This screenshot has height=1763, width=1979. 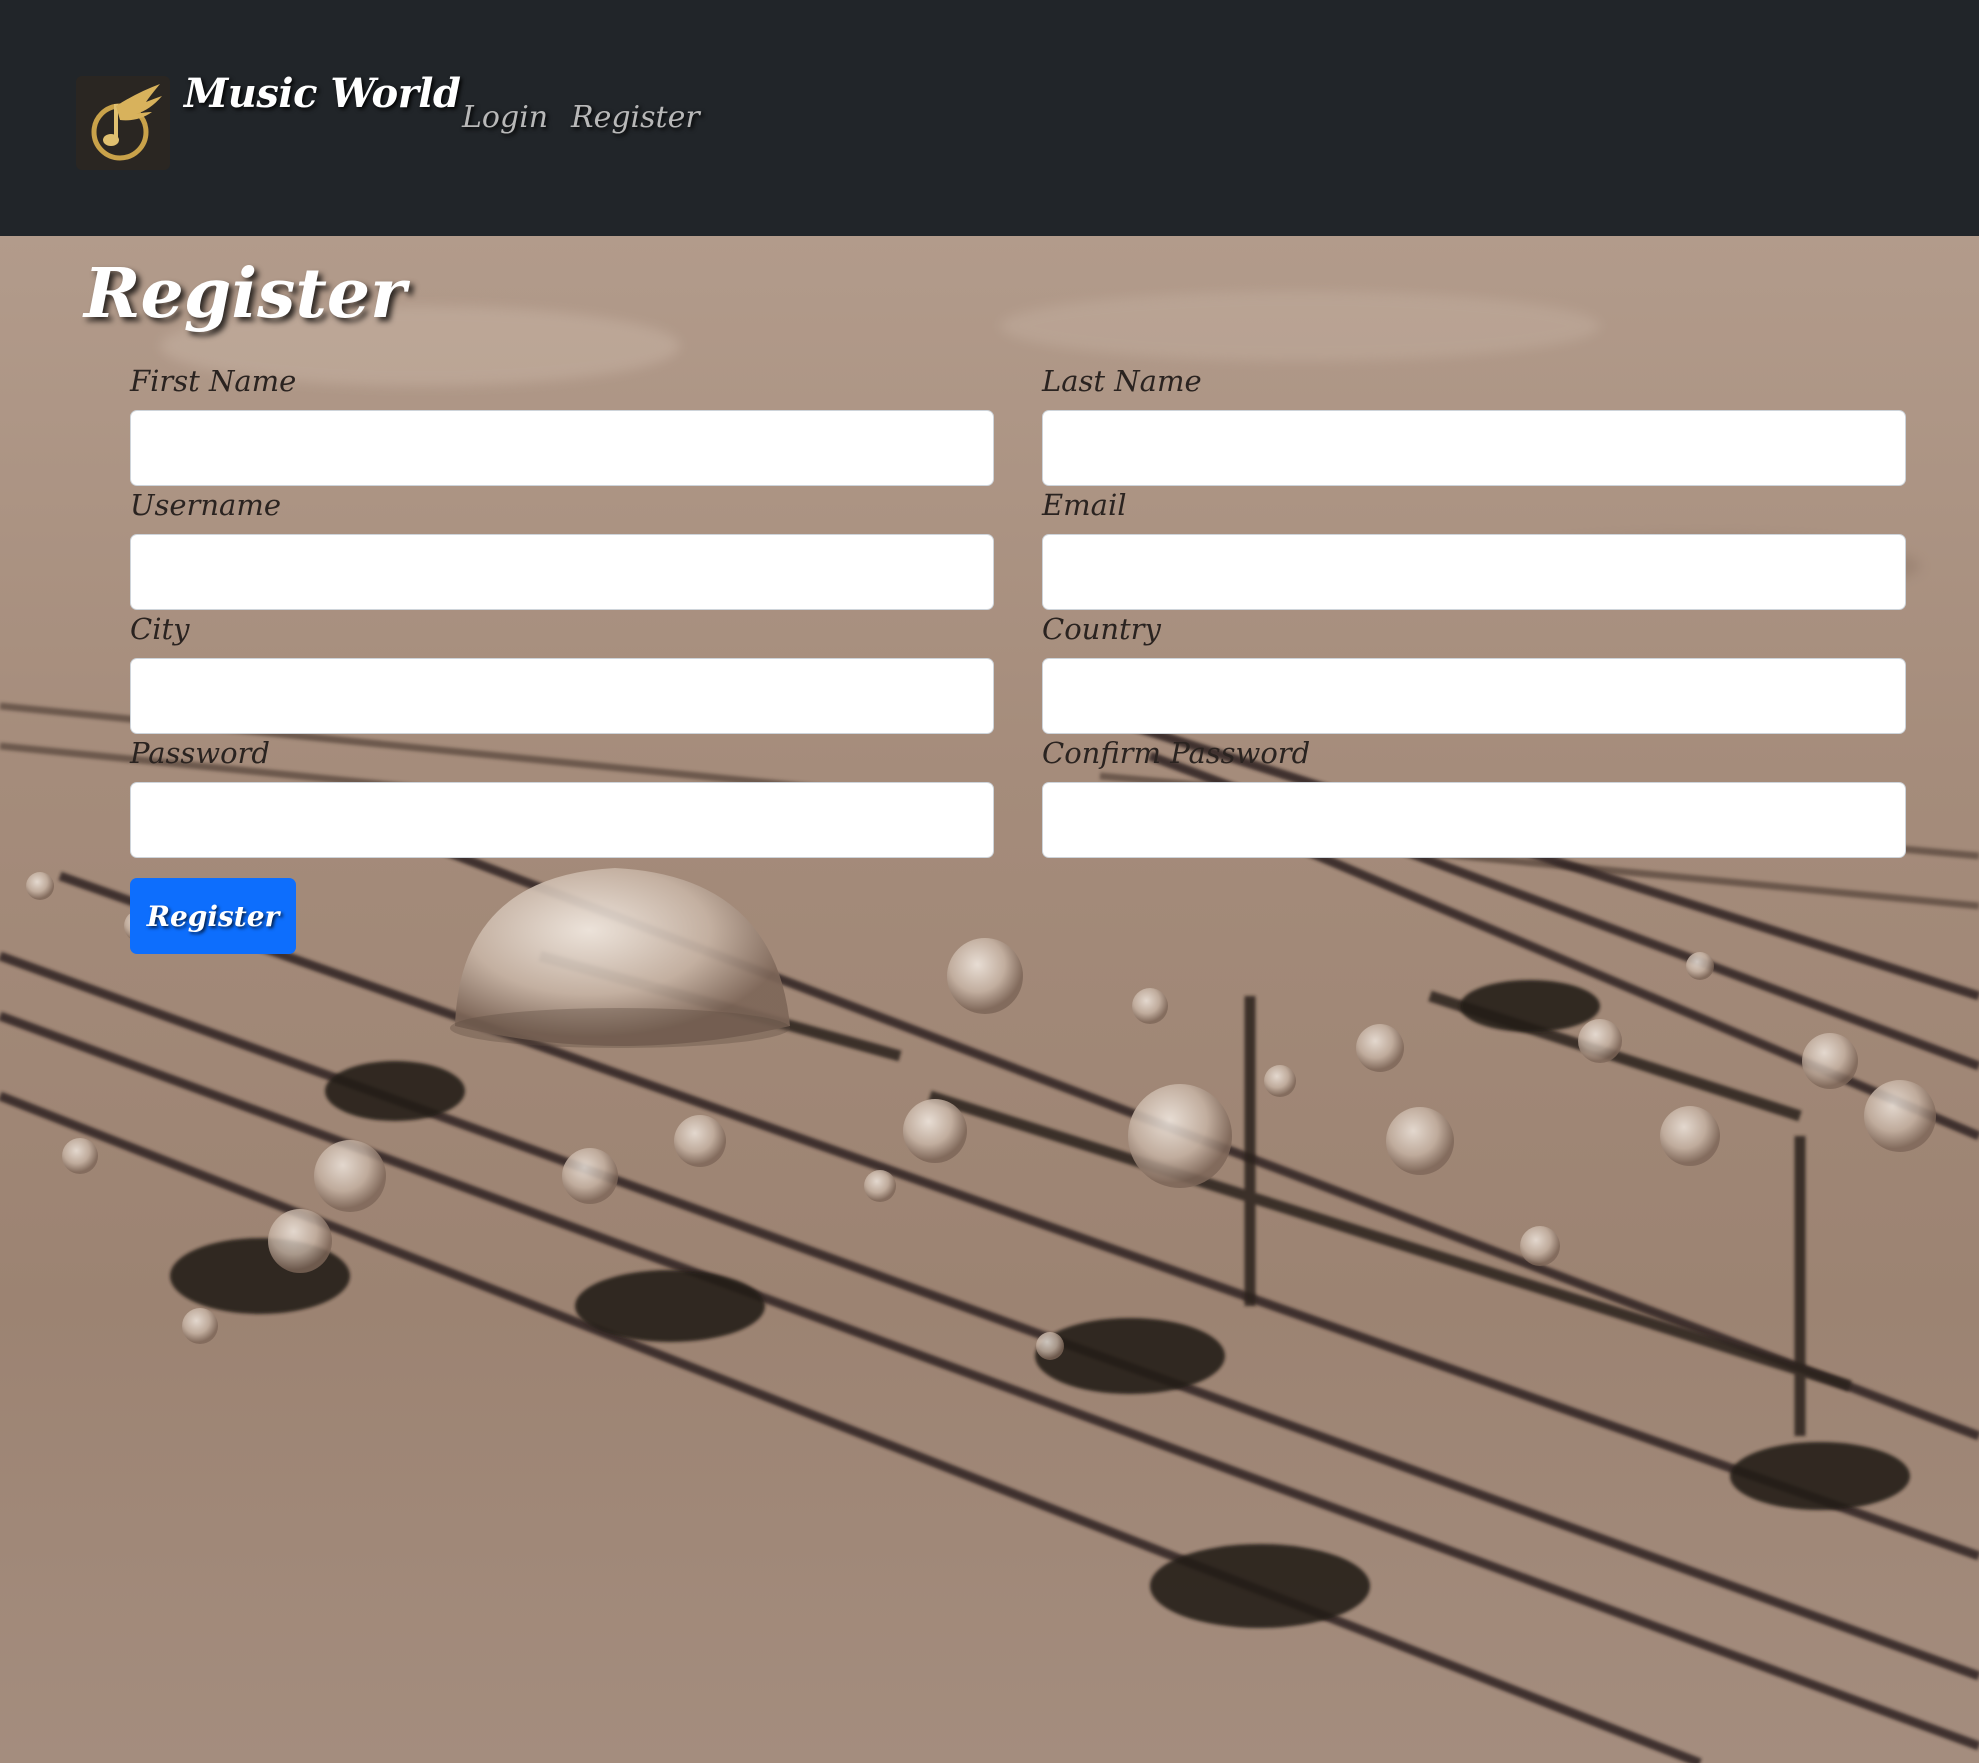 I want to click on confirm-password-label: Confirm Password, so click(x=1176, y=753).